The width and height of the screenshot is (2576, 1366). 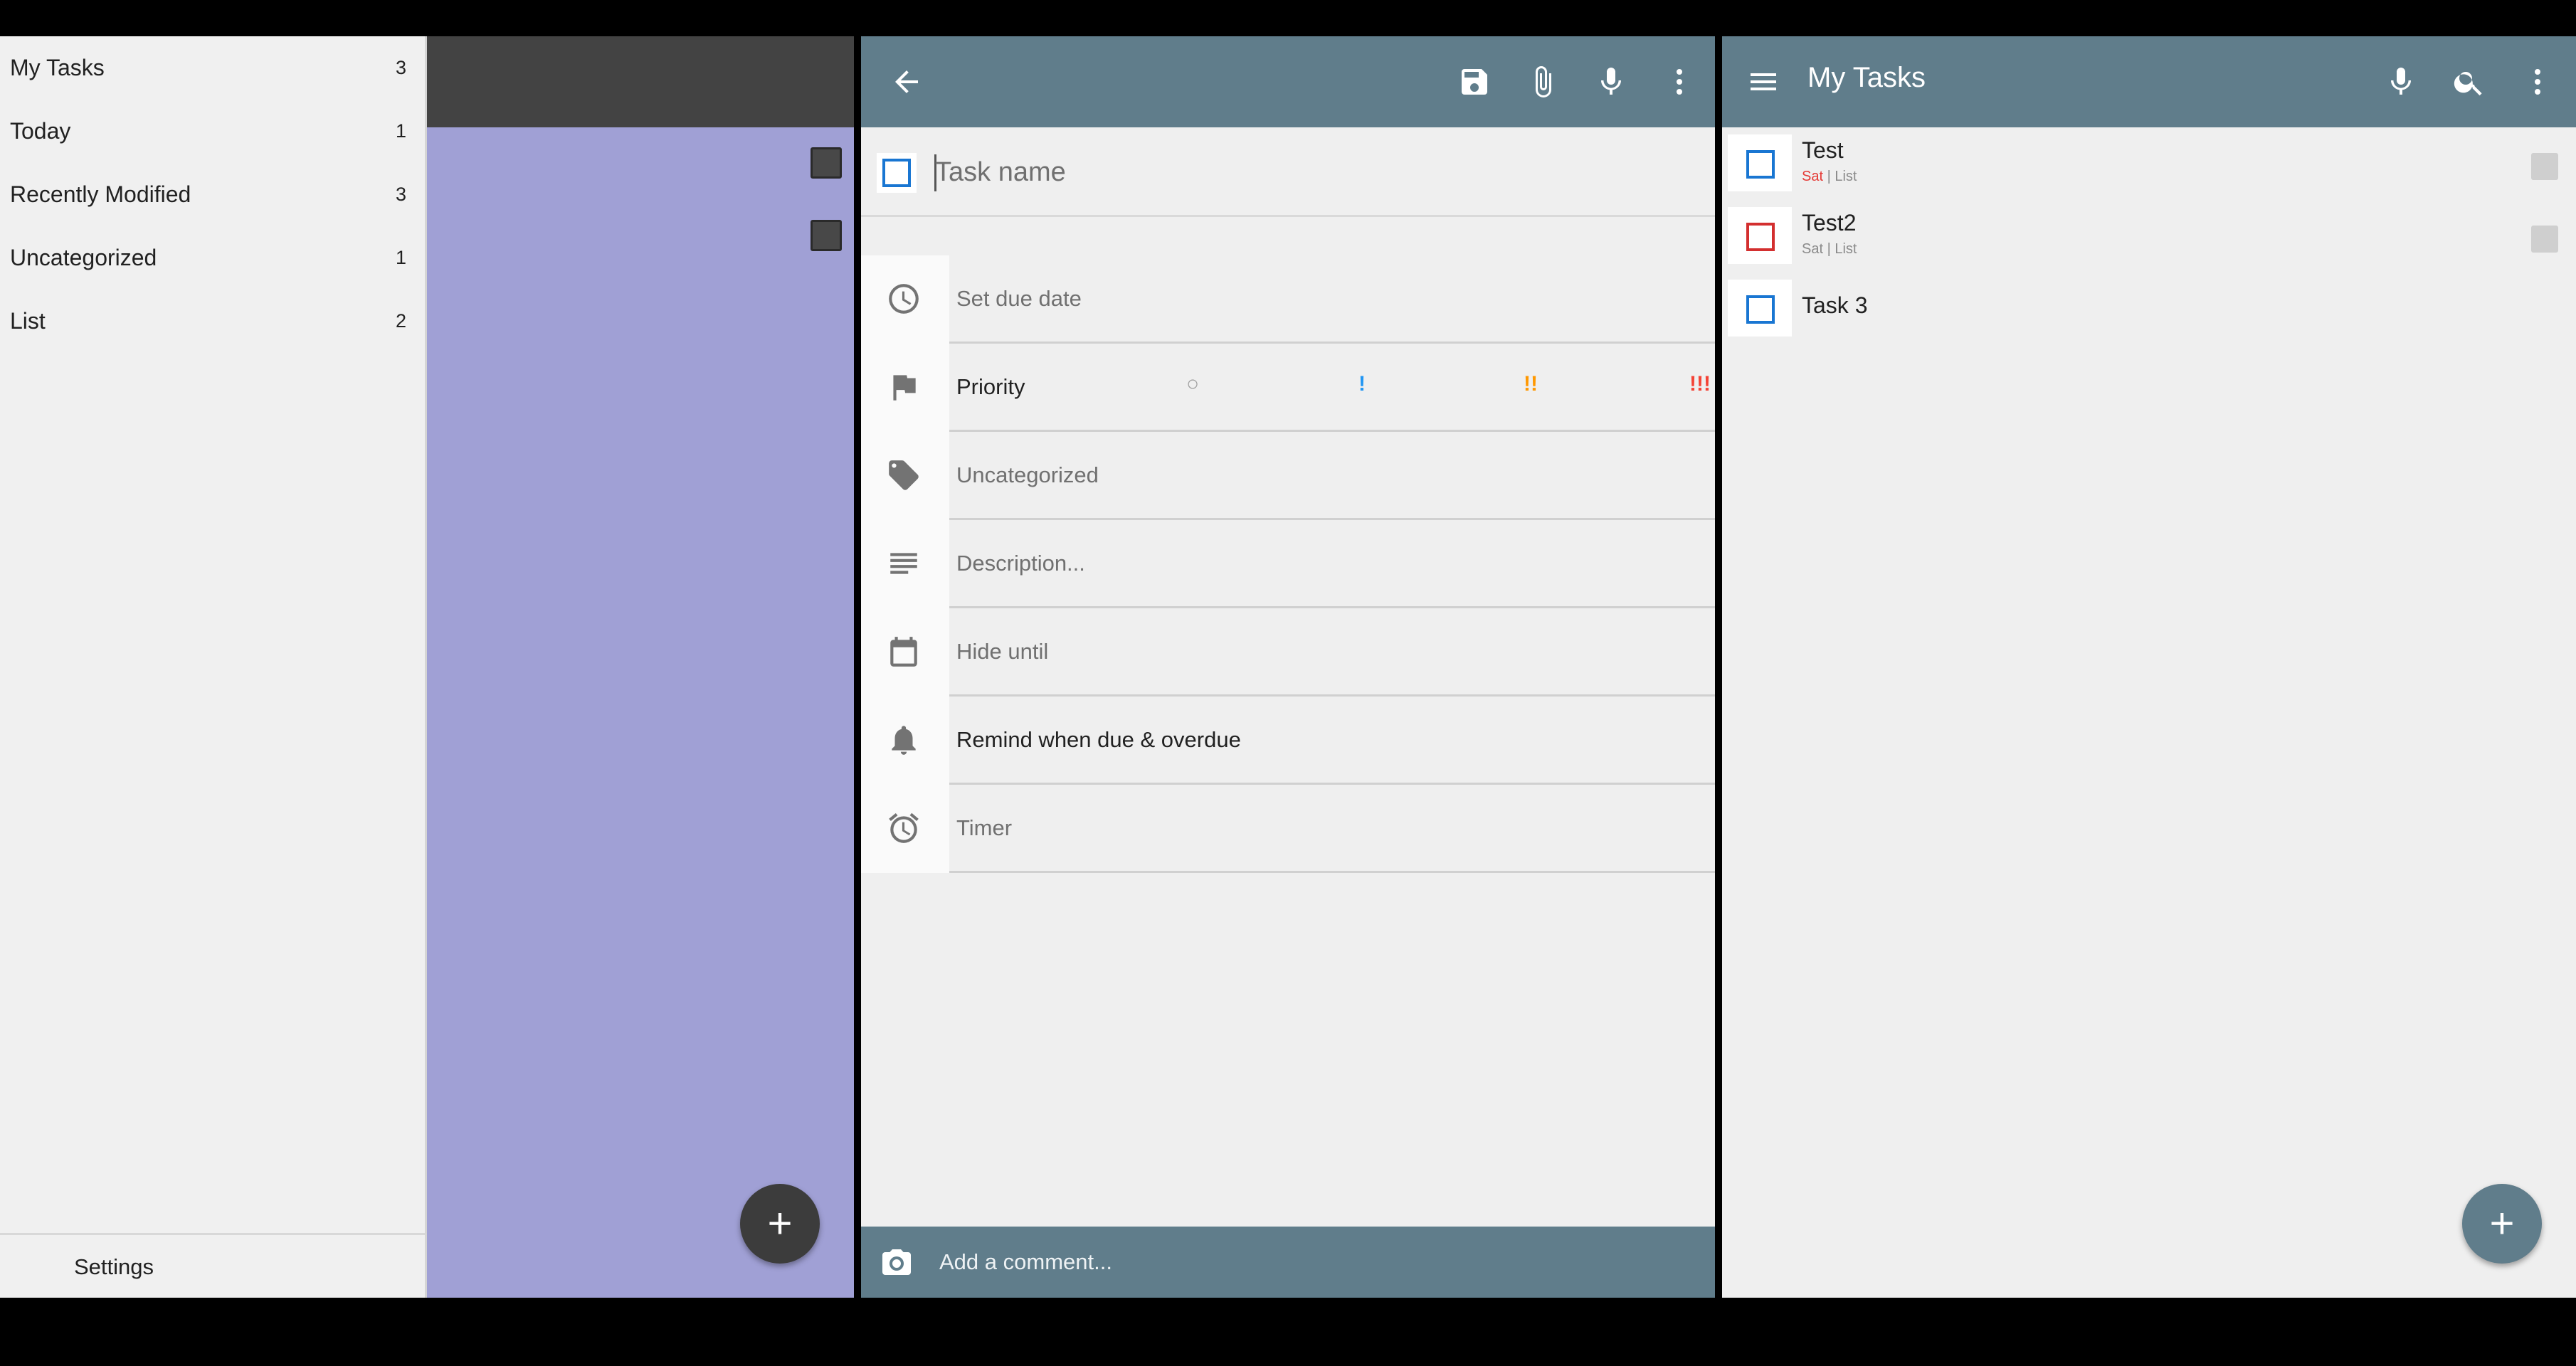 What do you see at coordinates (2149, 162) in the screenshot?
I see `task-row: Test Sat | List` at bounding box center [2149, 162].